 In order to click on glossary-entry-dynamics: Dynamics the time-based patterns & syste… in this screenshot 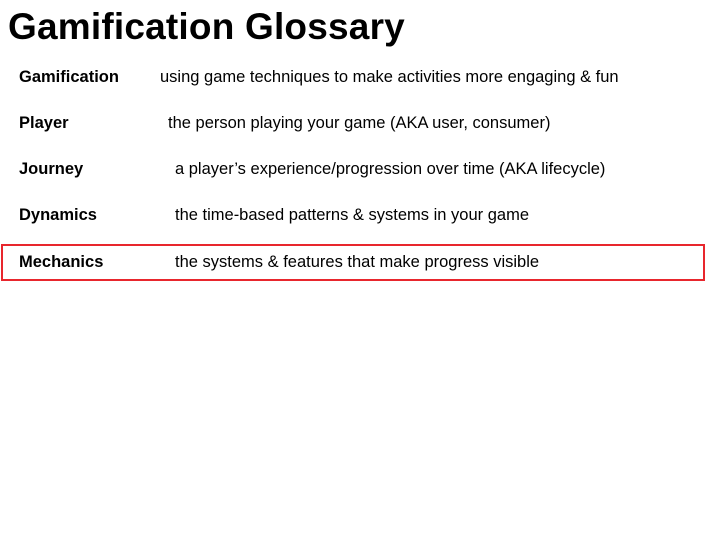, I will do `click(364, 215)`.